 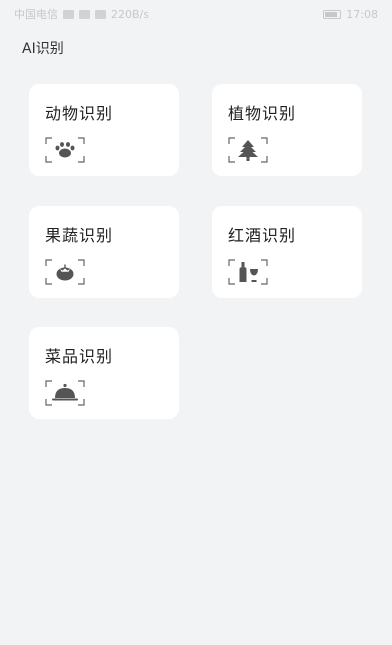 What do you see at coordinates (332, 14) in the screenshot?
I see `battery-icon` at bounding box center [332, 14].